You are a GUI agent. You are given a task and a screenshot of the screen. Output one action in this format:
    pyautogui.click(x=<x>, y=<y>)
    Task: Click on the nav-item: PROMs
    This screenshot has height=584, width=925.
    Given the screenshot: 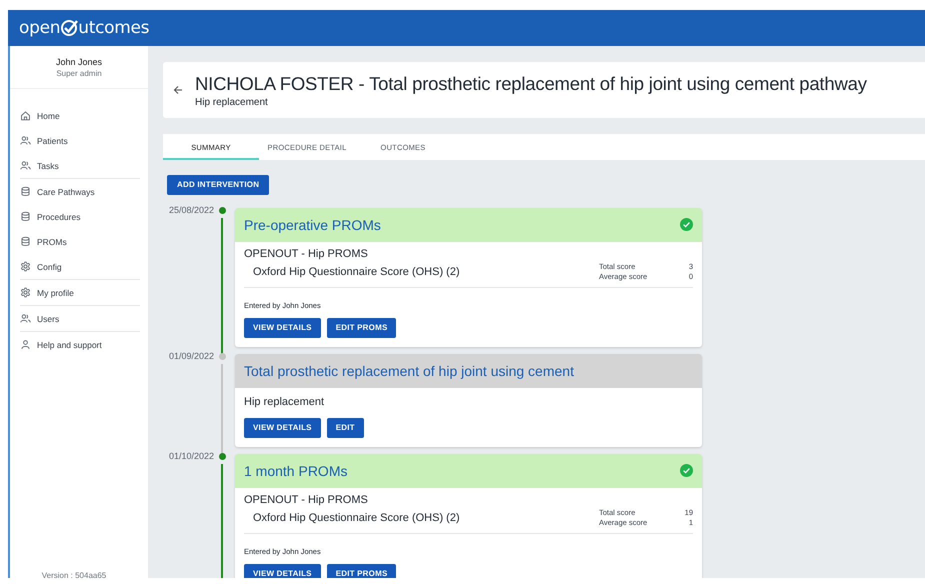 What is the action you would take?
    pyautogui.click(x=80, y=241)
    